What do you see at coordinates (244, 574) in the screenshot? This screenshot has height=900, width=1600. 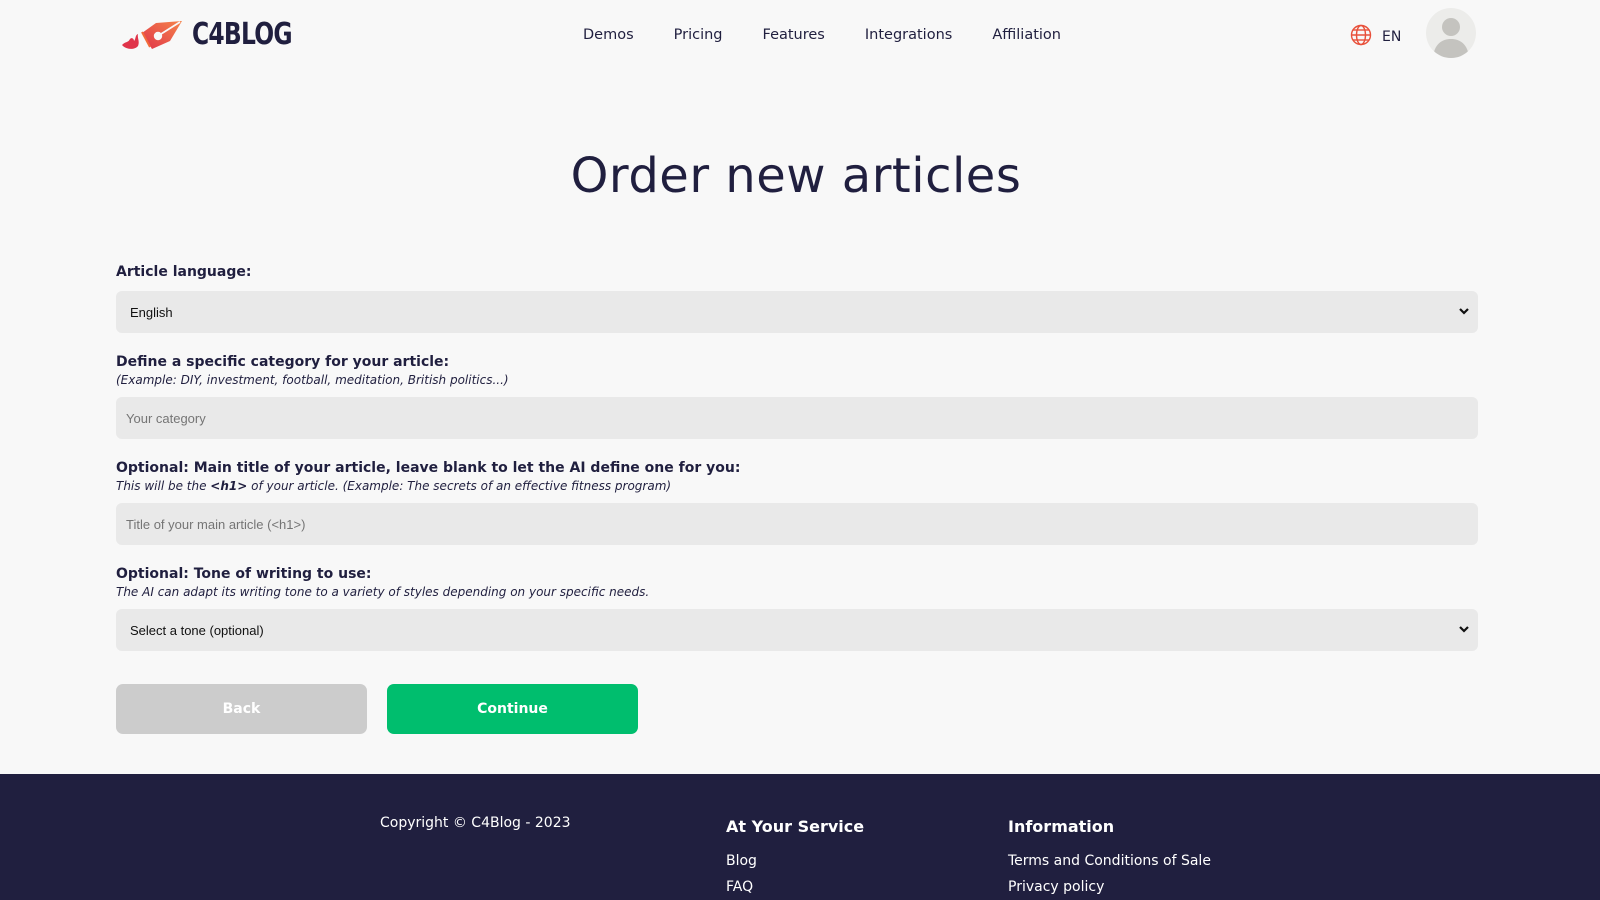 I see `tone-field-label: Optional: Tone of writing to use:` at bounding box center [244, 574].